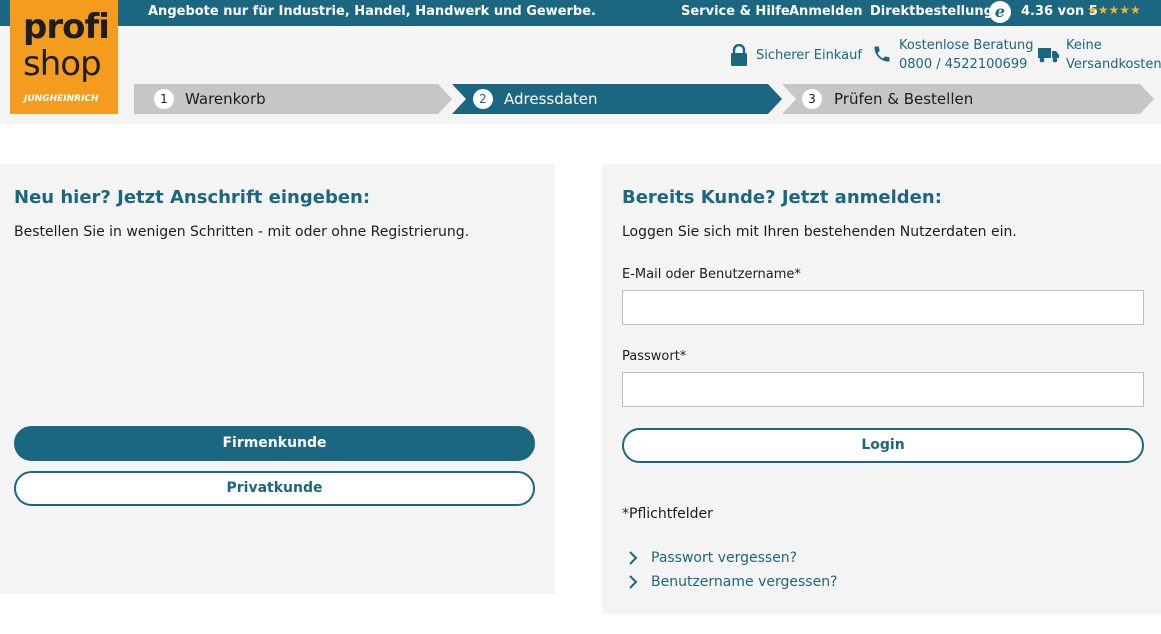 The width and height of the screenshot is (1161, 634). What do you see at coordinates (963, 64) in the screenshot?
I see `consultation-phone-link: 0800 / 4522100699` at bounding box center [963, 64].